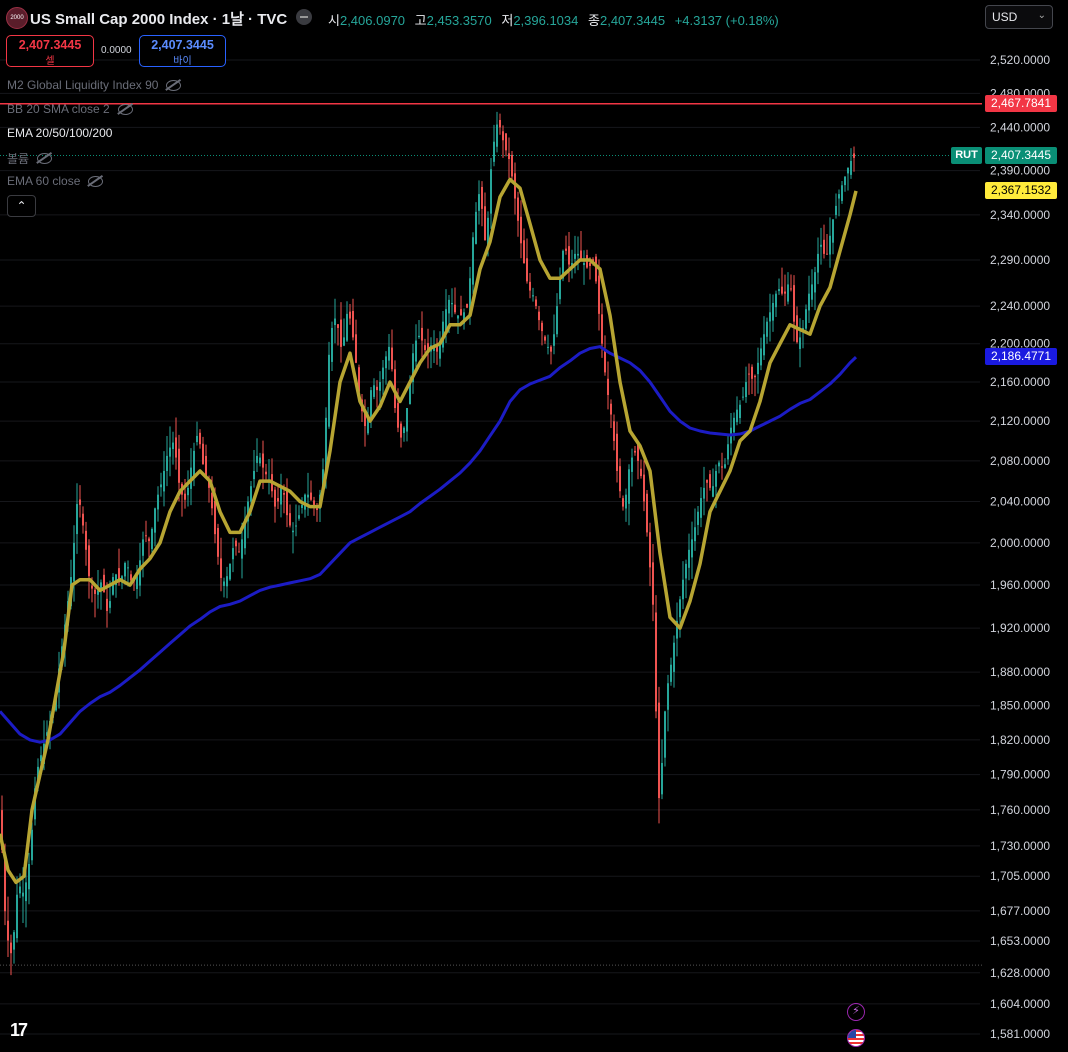  Describe the element at coordinates (1020, 973) in the screenshot. I see `y-tick-label: 1,628.0000` at that location.